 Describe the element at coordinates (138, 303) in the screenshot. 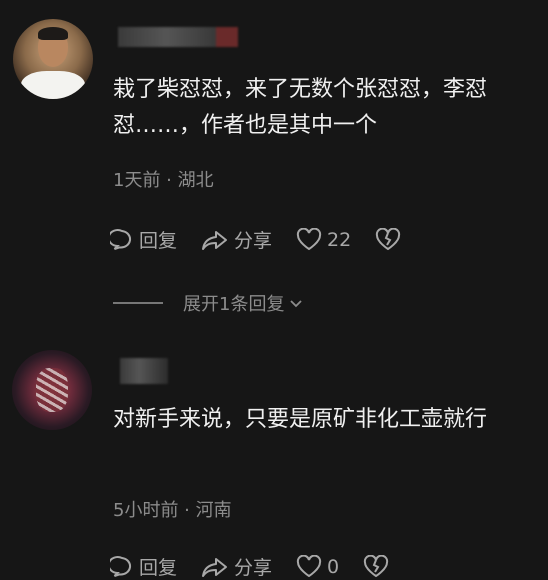

I see `expand-divider` at that location.